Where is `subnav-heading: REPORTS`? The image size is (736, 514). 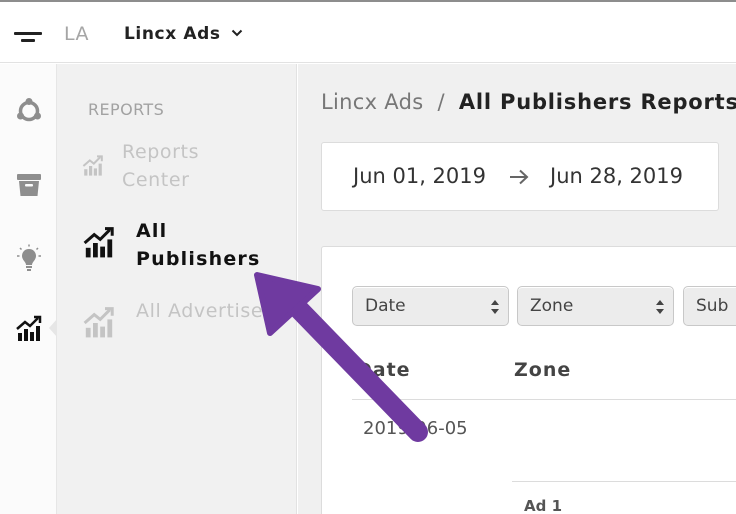
subnav-heading: REPORTS is located at coordinates (126, 109).